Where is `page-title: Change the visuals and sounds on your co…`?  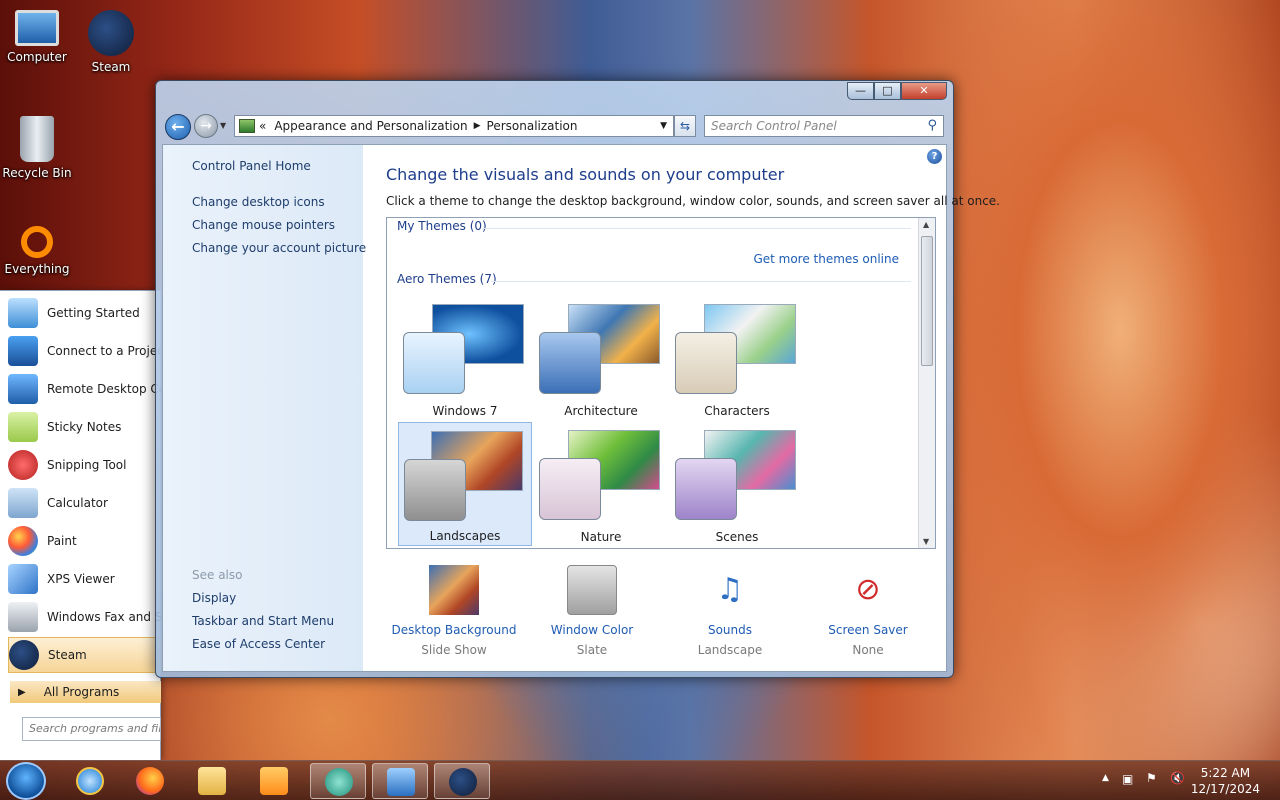
page-title: Change the visuals and sounds on your co… is located at coordinates (585, 174).